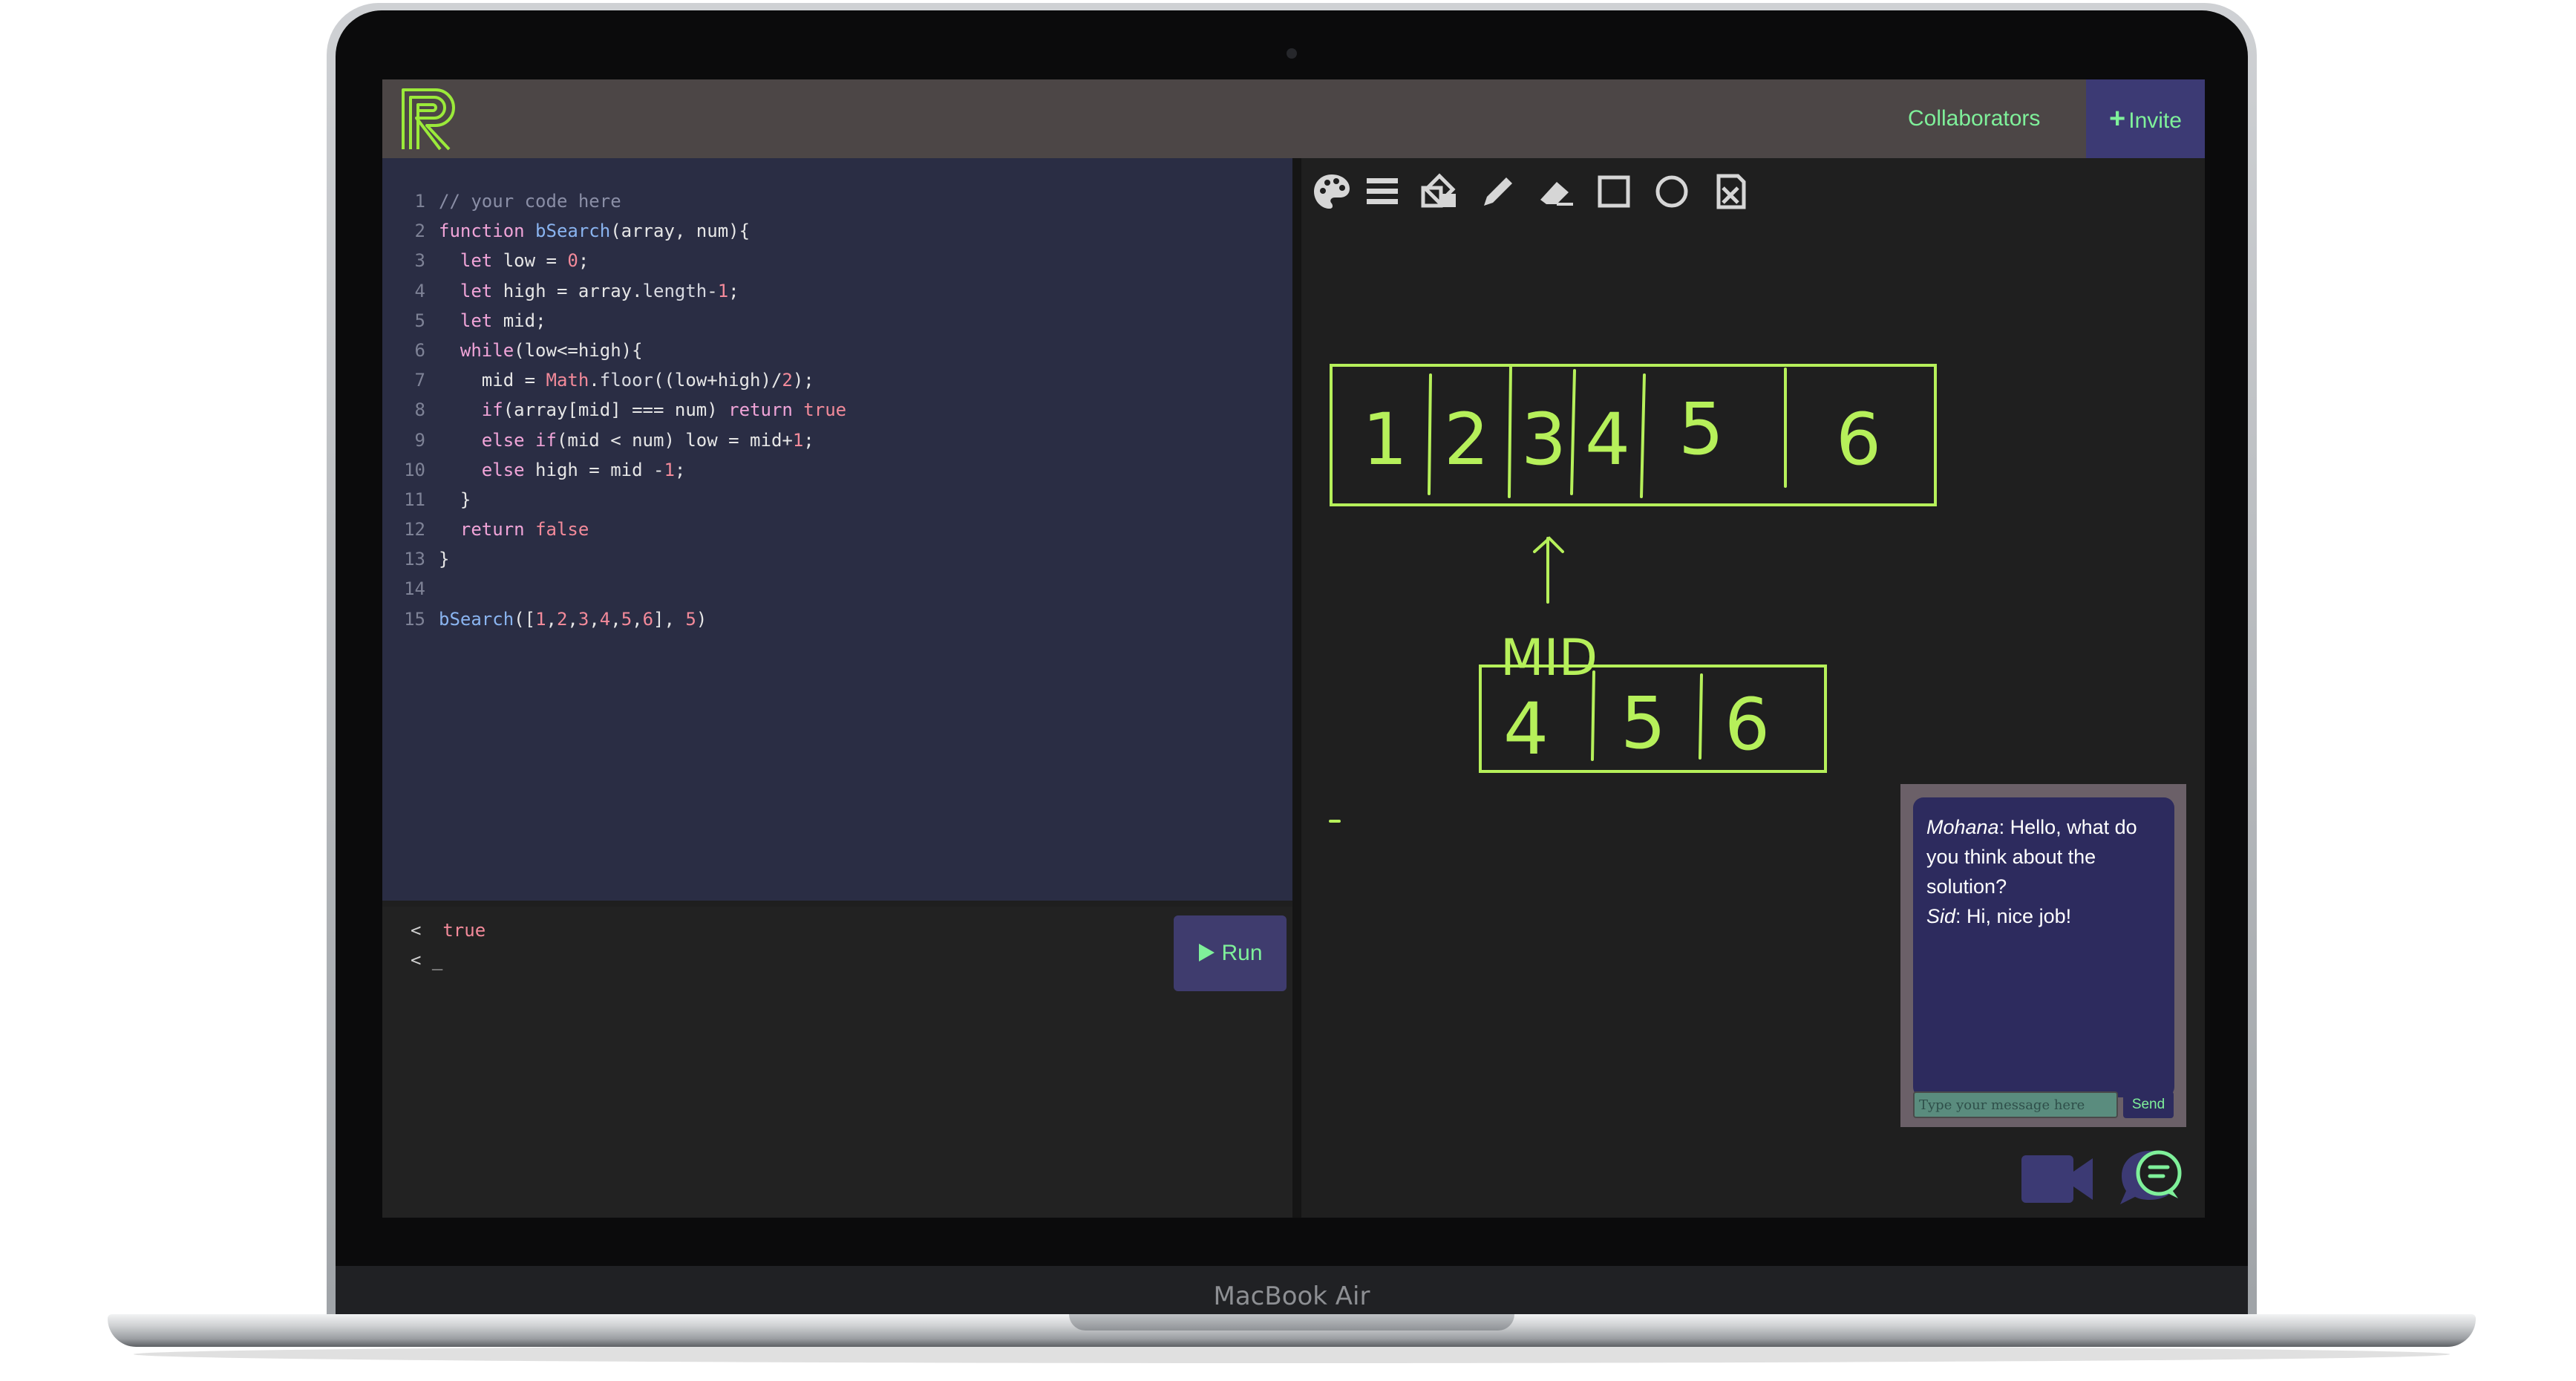 This screenshot has height=1381, width=2576. I want to click on line-number: 4, so click(419, 290).